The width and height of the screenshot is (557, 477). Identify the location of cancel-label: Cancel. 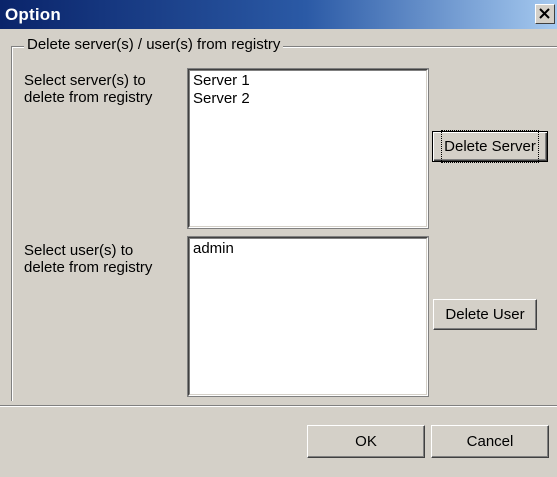
(490, 441).